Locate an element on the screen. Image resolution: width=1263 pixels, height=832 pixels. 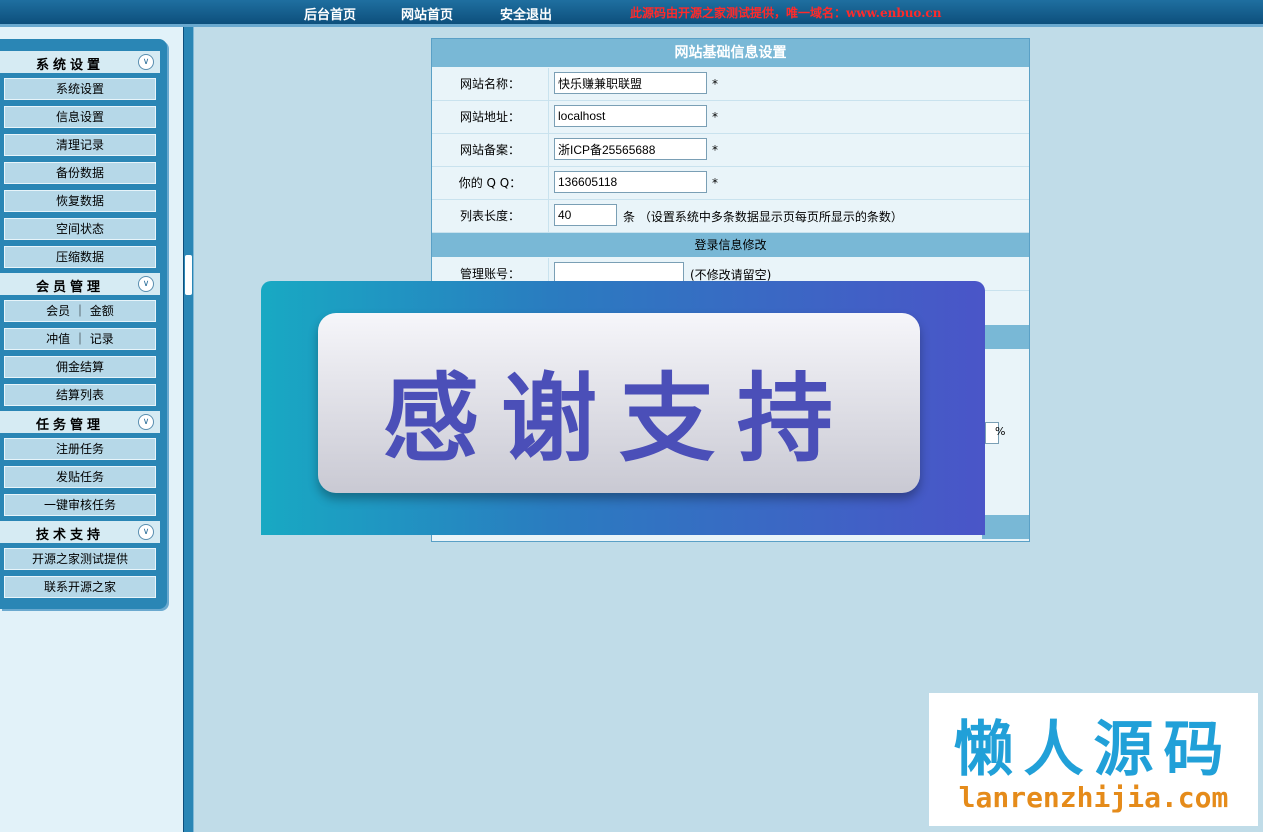
percent-symbol: % is located at coordinates (1000, 431).